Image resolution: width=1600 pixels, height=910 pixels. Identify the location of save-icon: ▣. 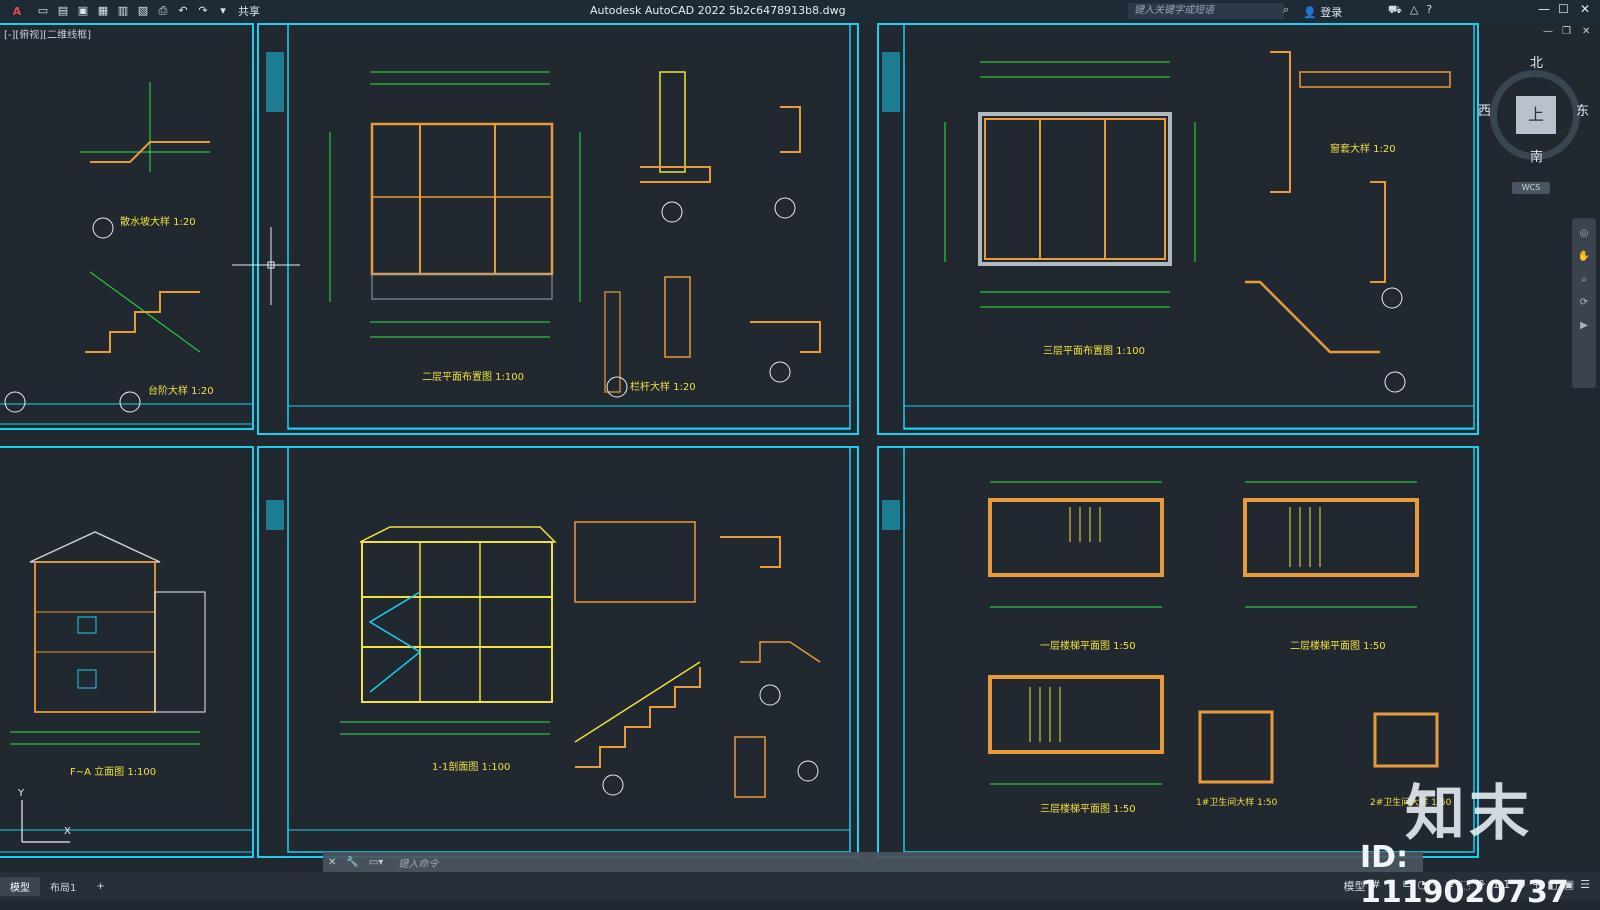
(83, 11).